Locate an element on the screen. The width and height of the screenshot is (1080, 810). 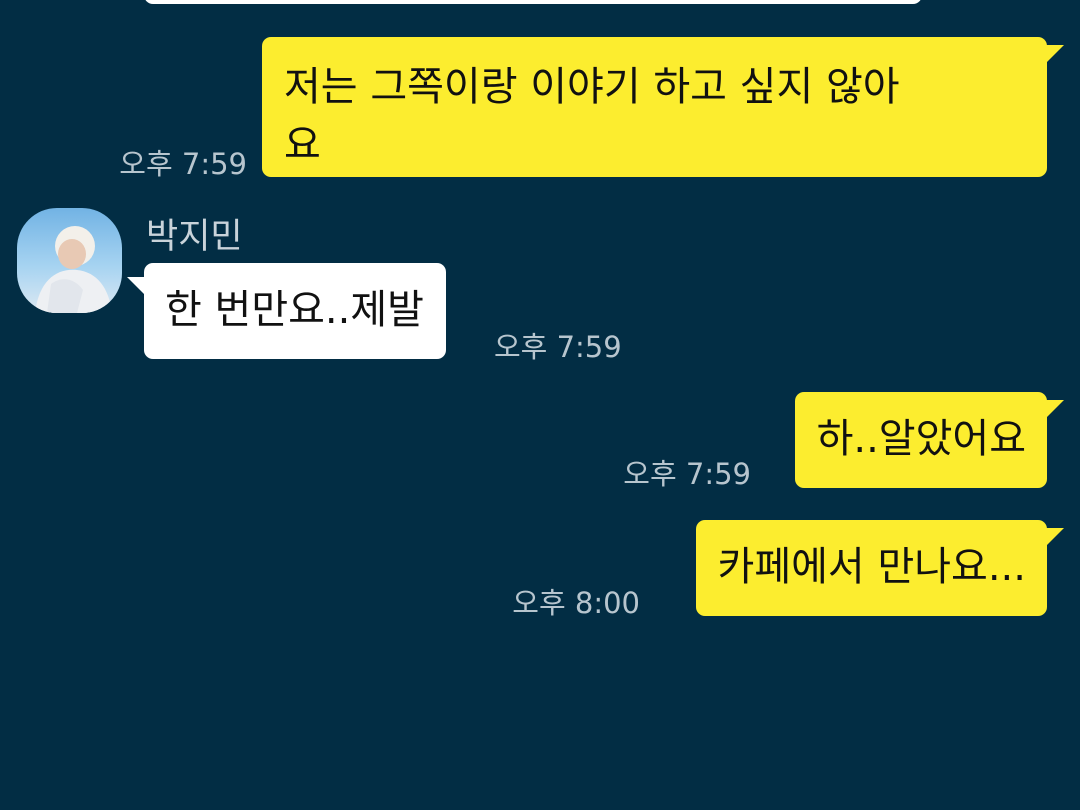
message-text: 한 번만요..제발 is located at coordinates (294, 310).